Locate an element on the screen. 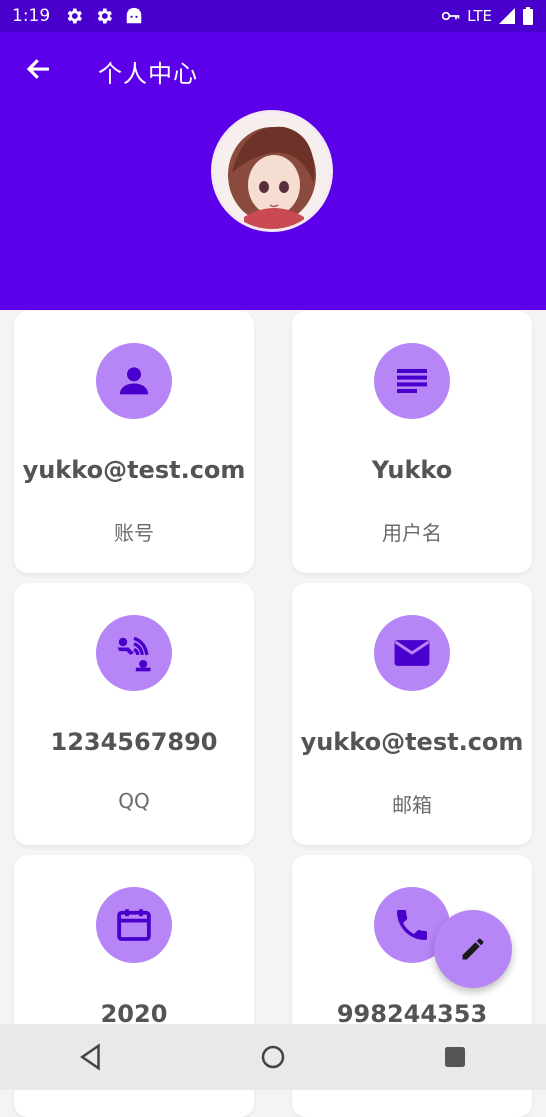 This screenshot has height=1117, width=546. nav-recents-button is located at coordinates (455, 1057).